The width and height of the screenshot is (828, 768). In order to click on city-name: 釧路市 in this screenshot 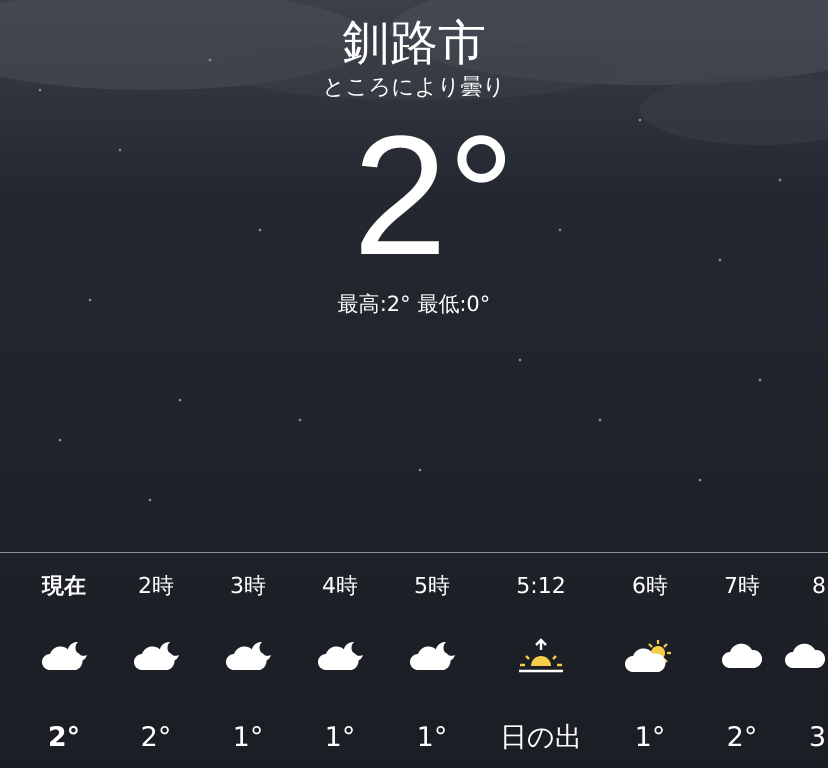, I will do `click(414, 43)`.